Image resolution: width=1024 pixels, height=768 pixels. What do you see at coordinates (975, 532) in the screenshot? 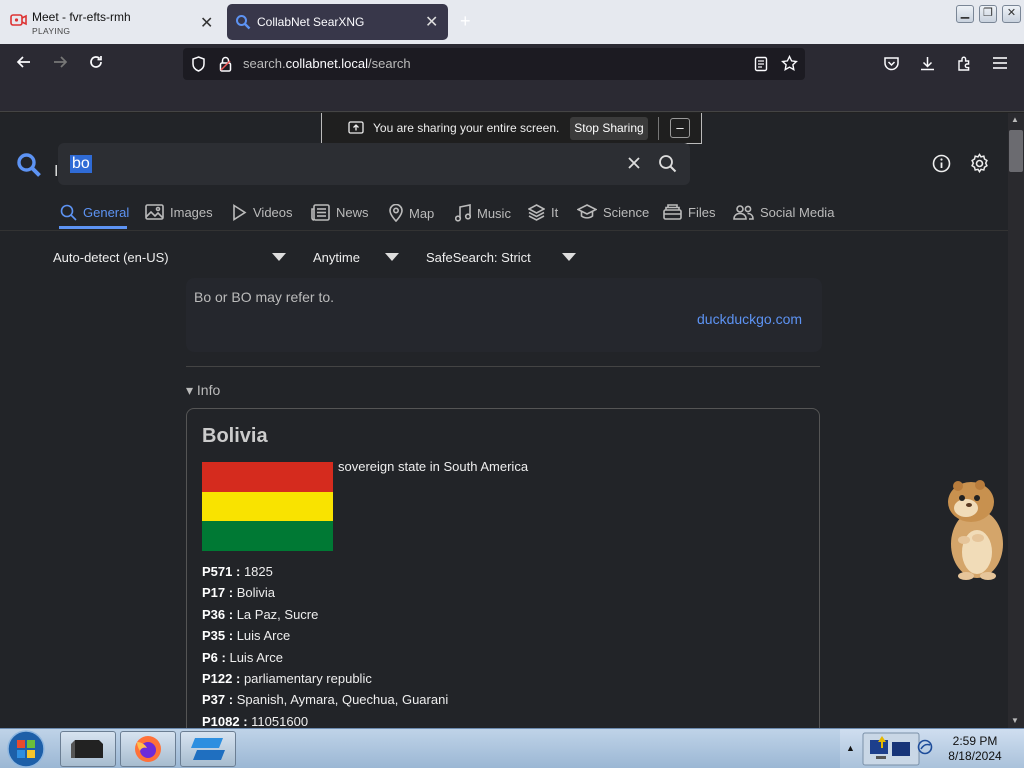
I see `hamster-sticker-icon` at bounding box center [975, 532].